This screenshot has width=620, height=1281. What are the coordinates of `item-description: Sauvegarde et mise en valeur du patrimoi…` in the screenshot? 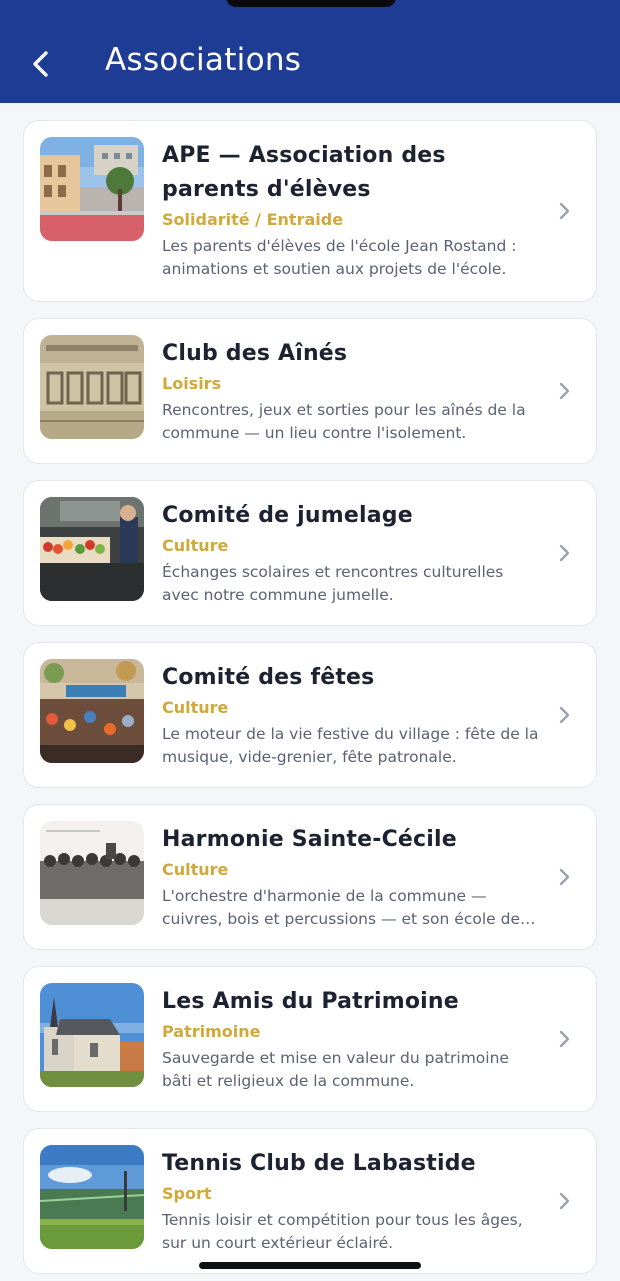 It's located at (335, 1069).